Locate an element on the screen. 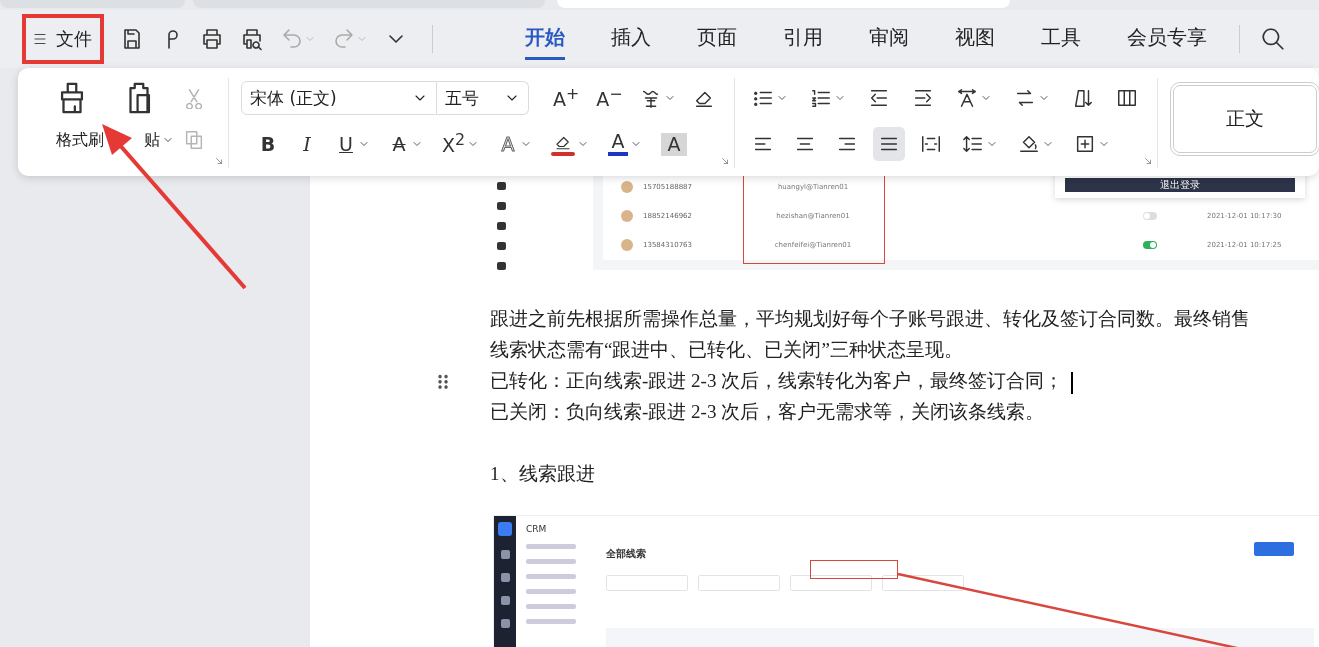 The image size is (1319, 647). ribbon-tab: 页面 is located at coordinates (717, 39).